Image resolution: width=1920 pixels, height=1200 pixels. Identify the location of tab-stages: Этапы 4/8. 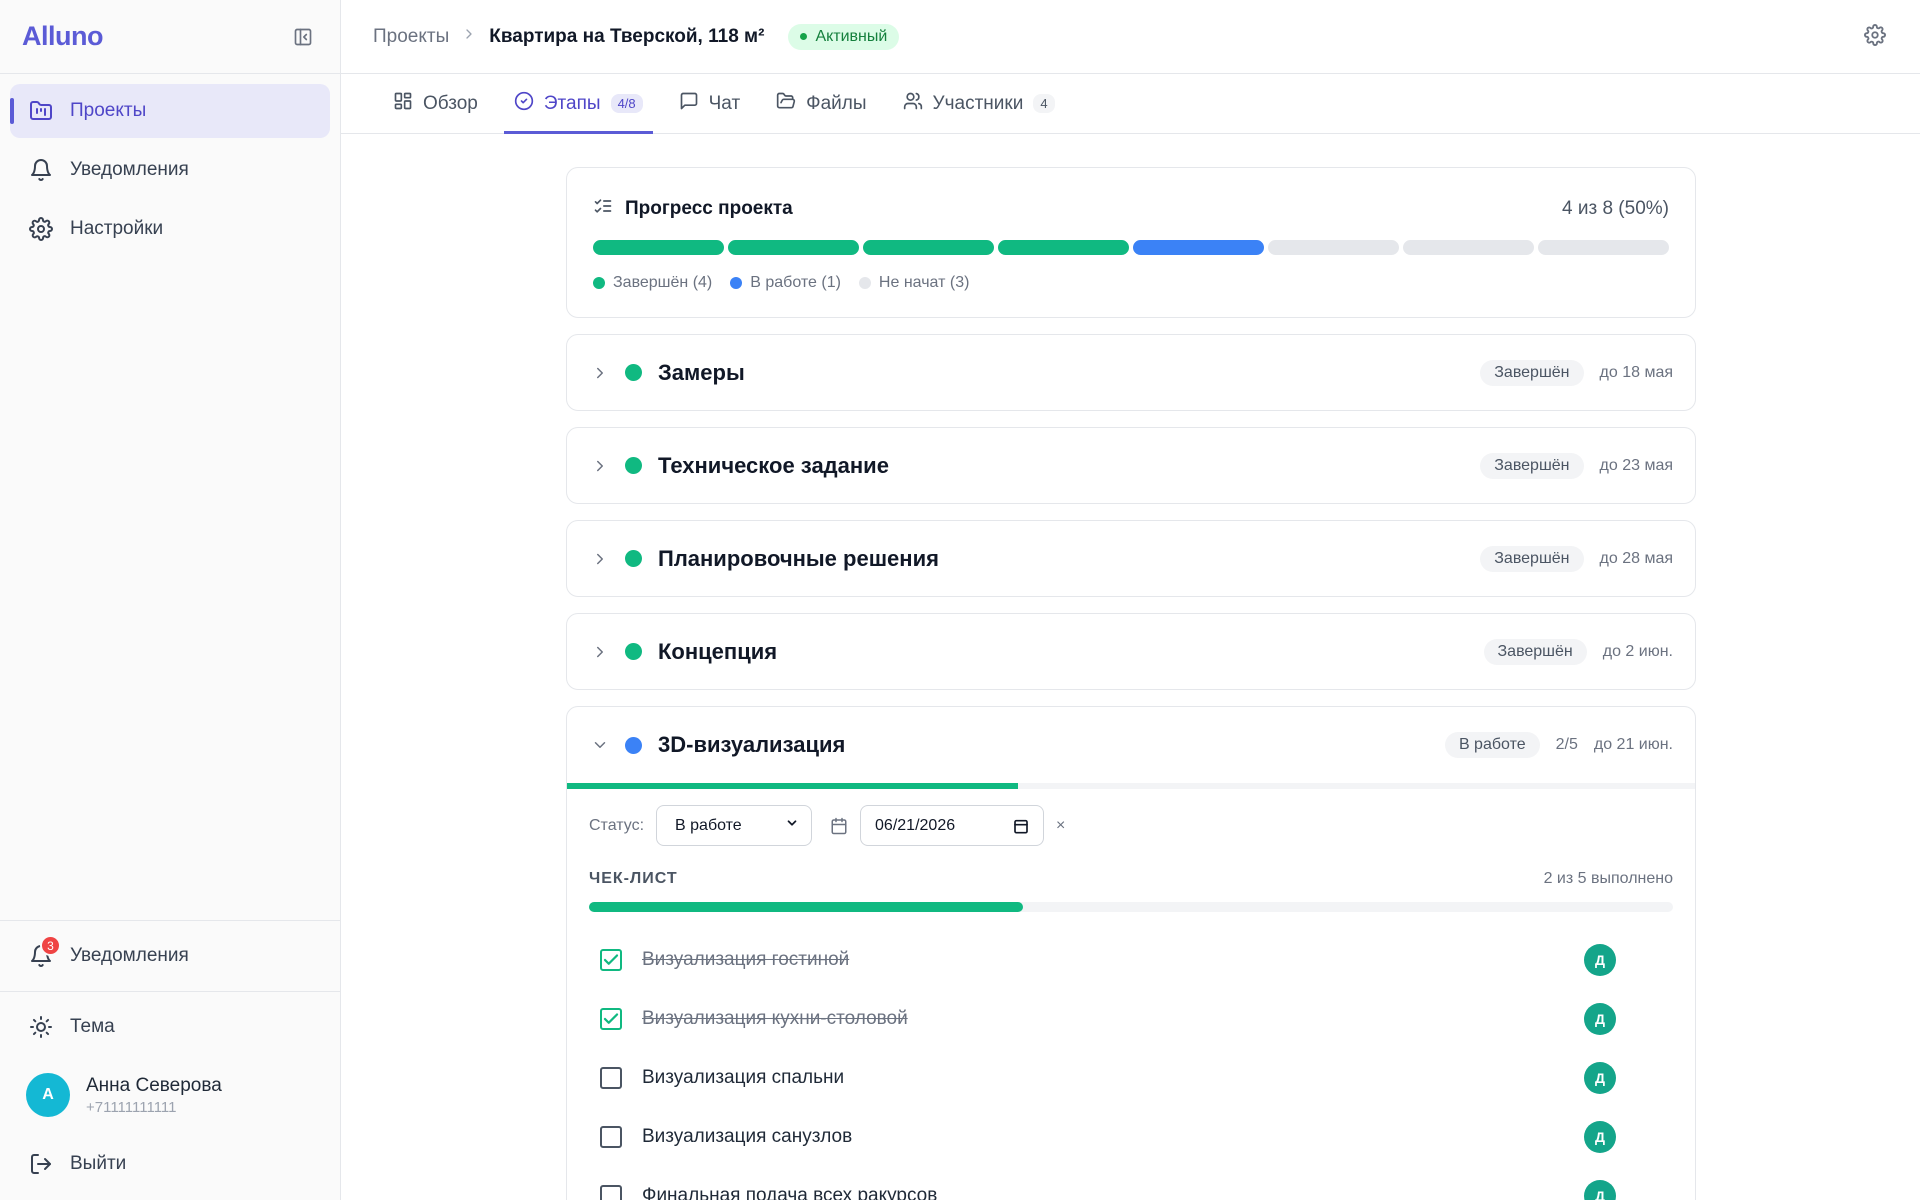
(578, 104).